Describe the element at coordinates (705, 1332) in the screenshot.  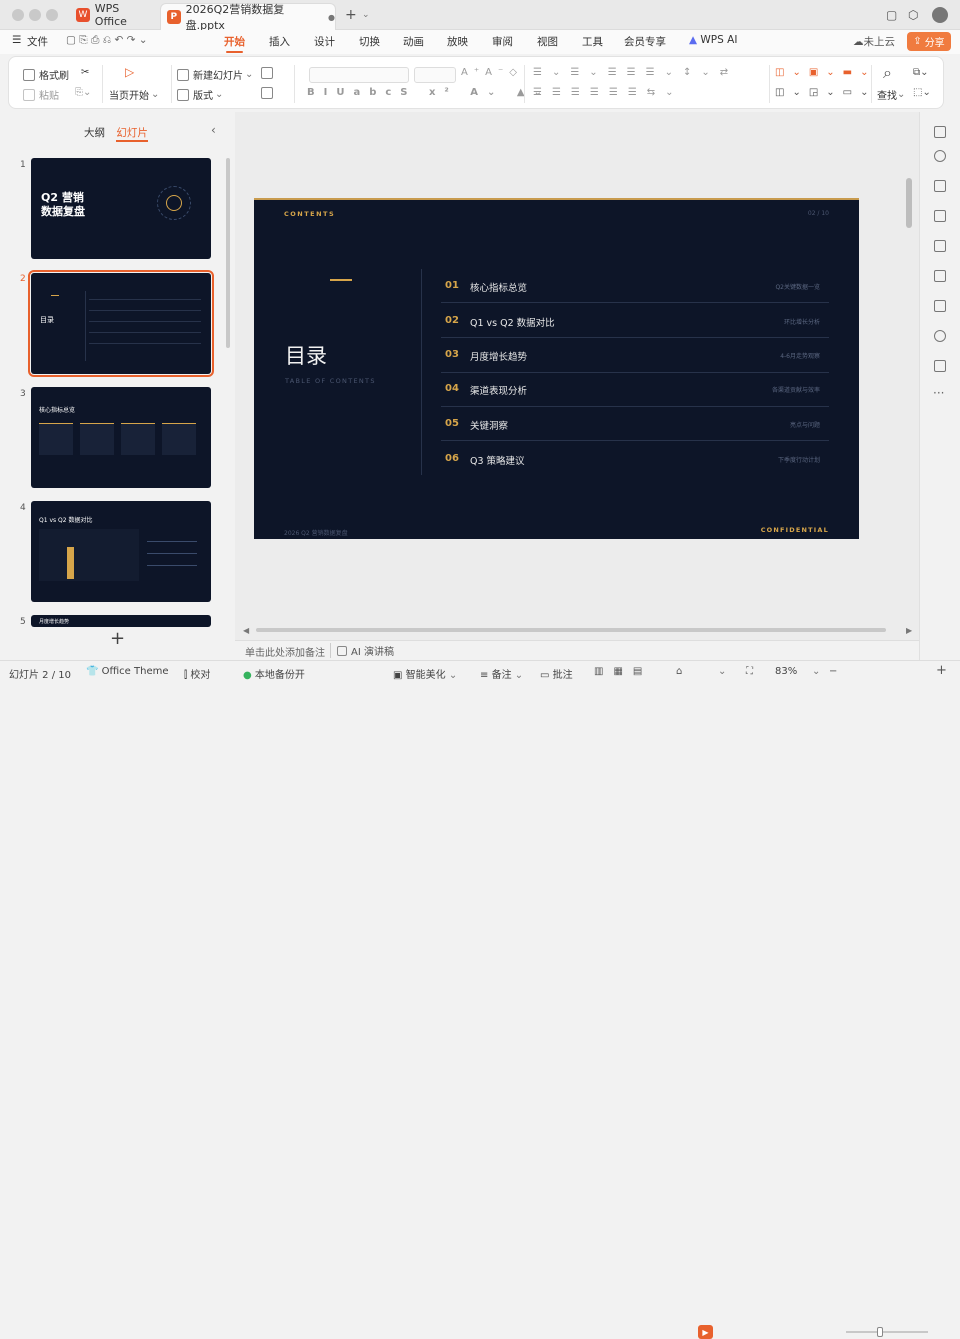
I see `slideshow-play-button: ▶` at that location.